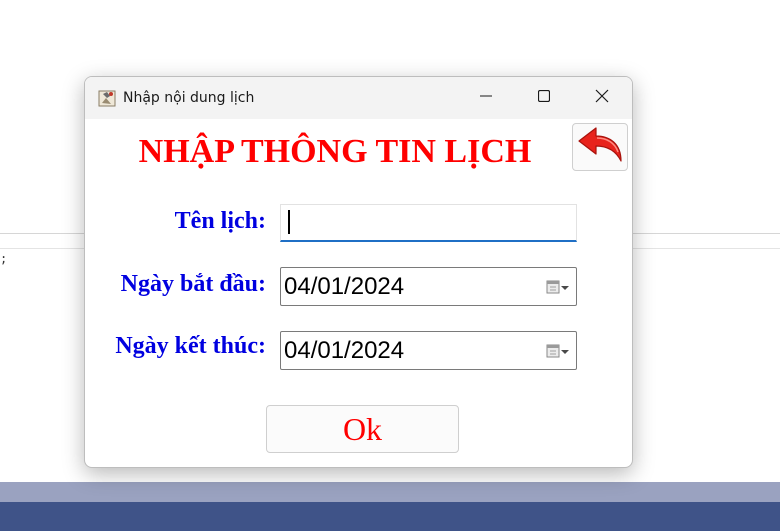  Describe the element at coordinates (335, 151) in the screenshot. I see `form-heading: NHẬP THÔNG TIN LỊCH` at that location.